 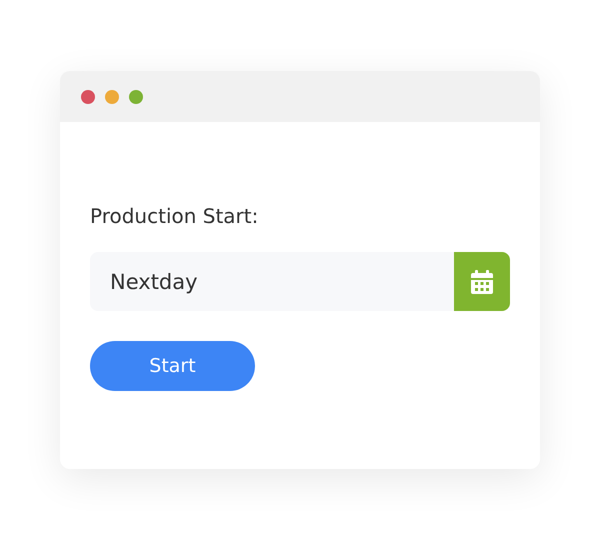 I want to click on field-label: Production Start:, so click(x=175, y=217).